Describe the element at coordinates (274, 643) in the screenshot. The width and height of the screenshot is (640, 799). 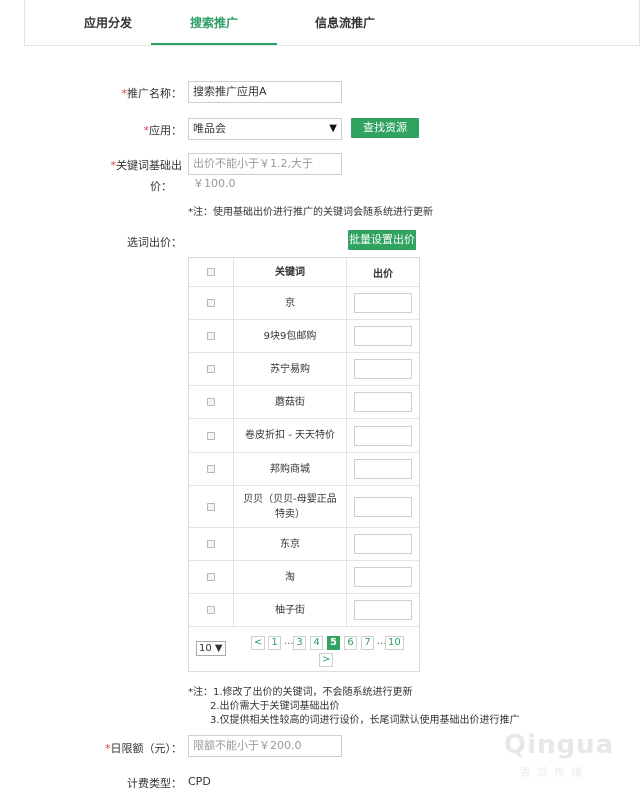
I see `page-button: 1` at that location.